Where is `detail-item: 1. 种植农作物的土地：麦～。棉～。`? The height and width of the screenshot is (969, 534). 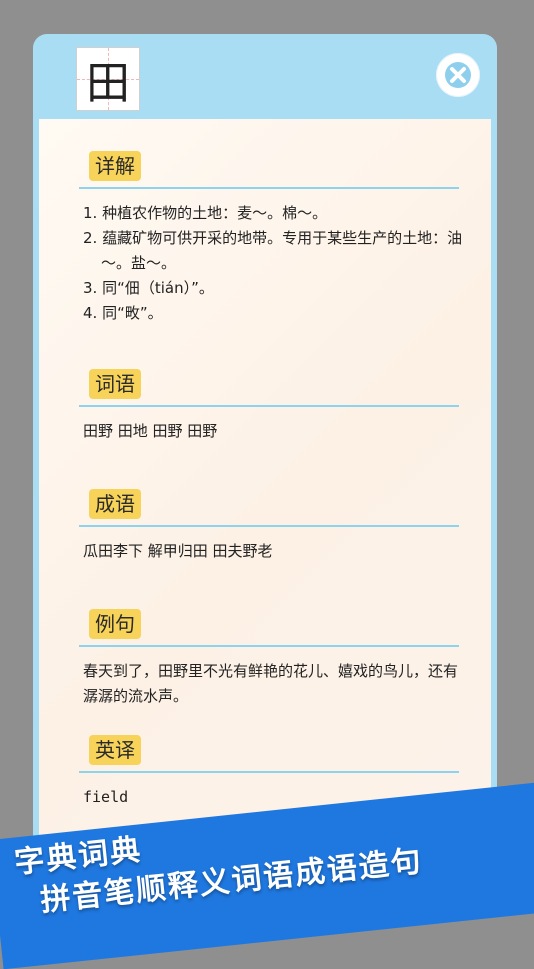
detail-item: 1. 种植农作物的土地：麦～。棉～。 is located at coordinates (205, 213).